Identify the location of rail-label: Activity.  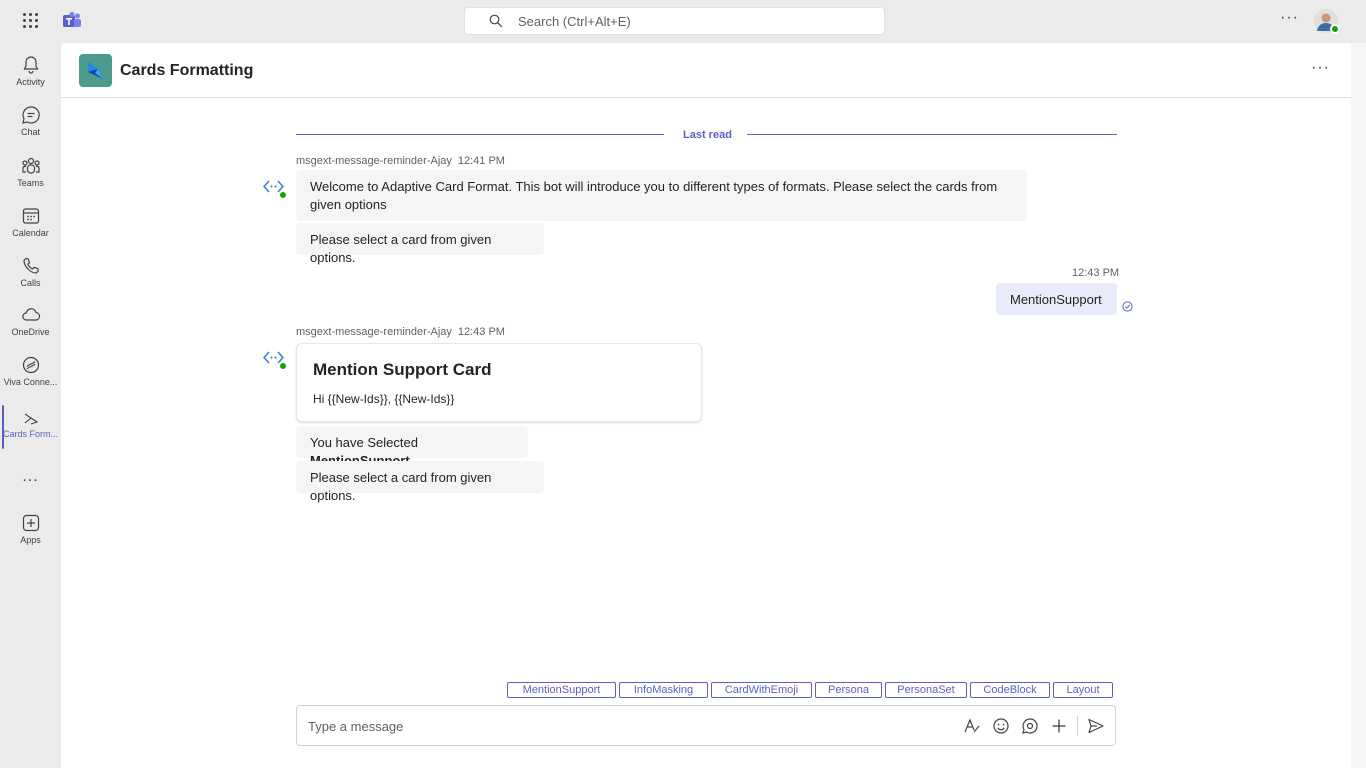
(30, 82).